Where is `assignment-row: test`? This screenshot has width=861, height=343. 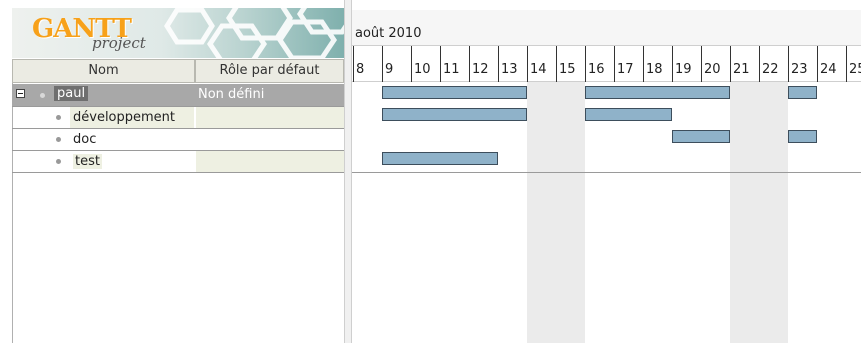
assignment-row: test is located at coordinates (178, 162).